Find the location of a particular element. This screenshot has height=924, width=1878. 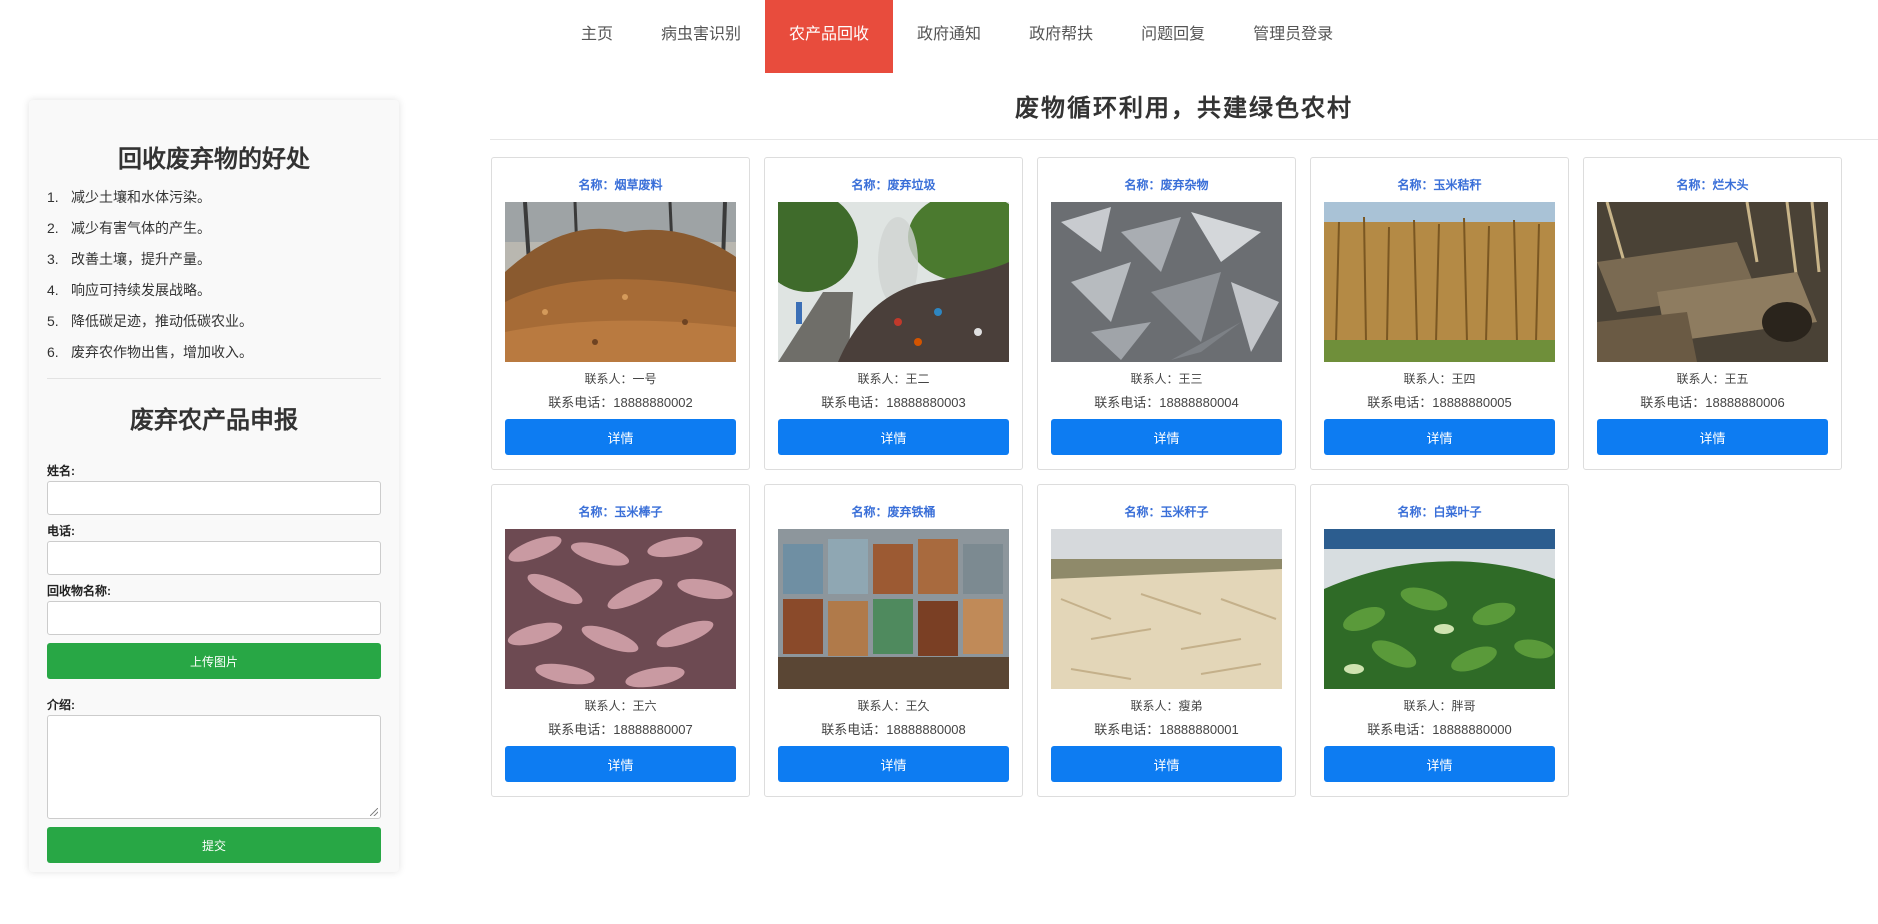

contact-person: 联系人：王二 is located at coordinates (893, 379).